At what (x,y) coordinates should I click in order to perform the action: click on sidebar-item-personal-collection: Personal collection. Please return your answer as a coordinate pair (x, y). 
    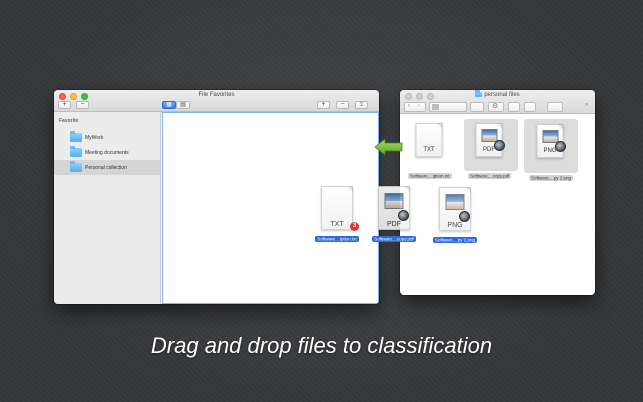
    Looking at the image, I should click on (107, 167).